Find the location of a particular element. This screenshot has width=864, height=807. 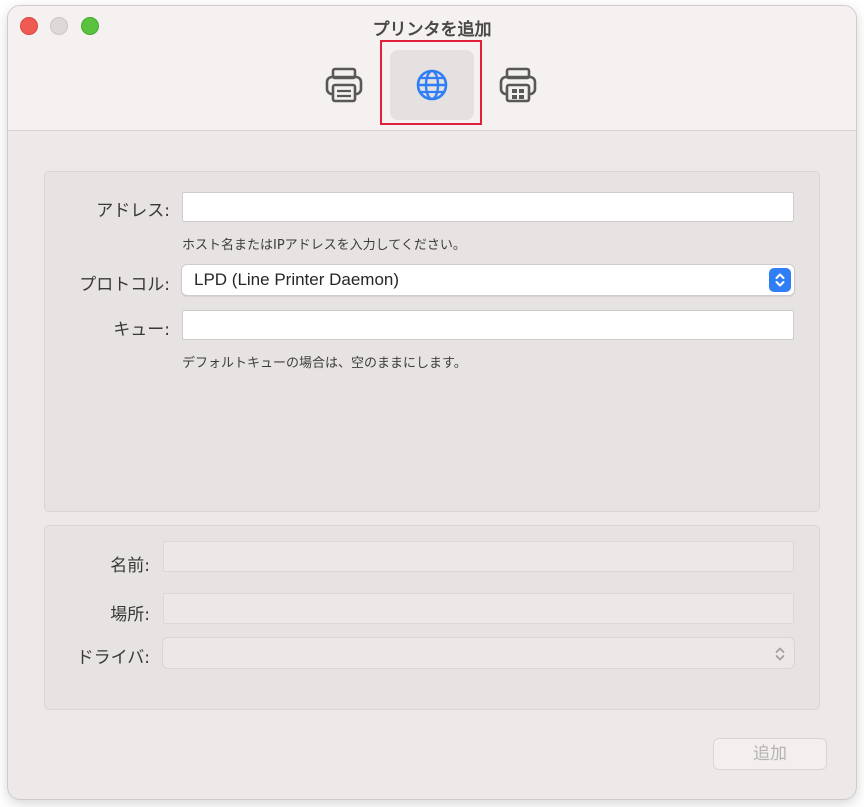

location-input is located at coordinates (478, 608).